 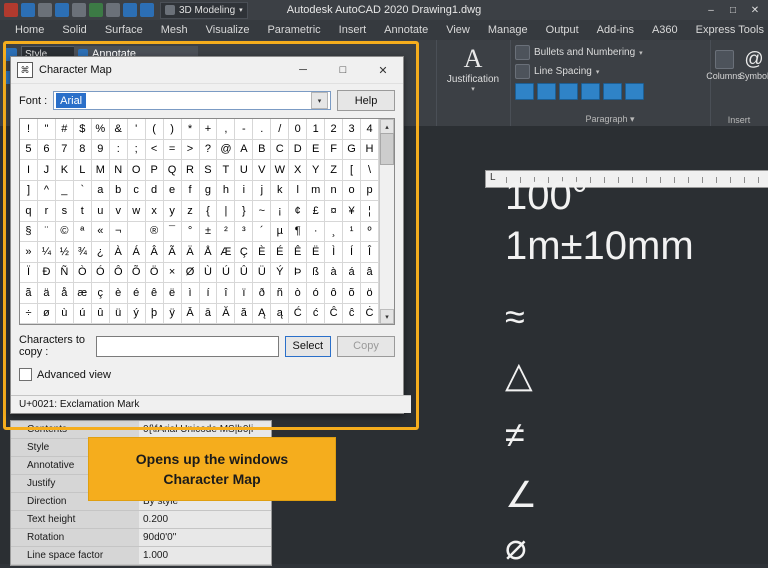 I want to click on character-cell: R, so click(x=190, y=170).